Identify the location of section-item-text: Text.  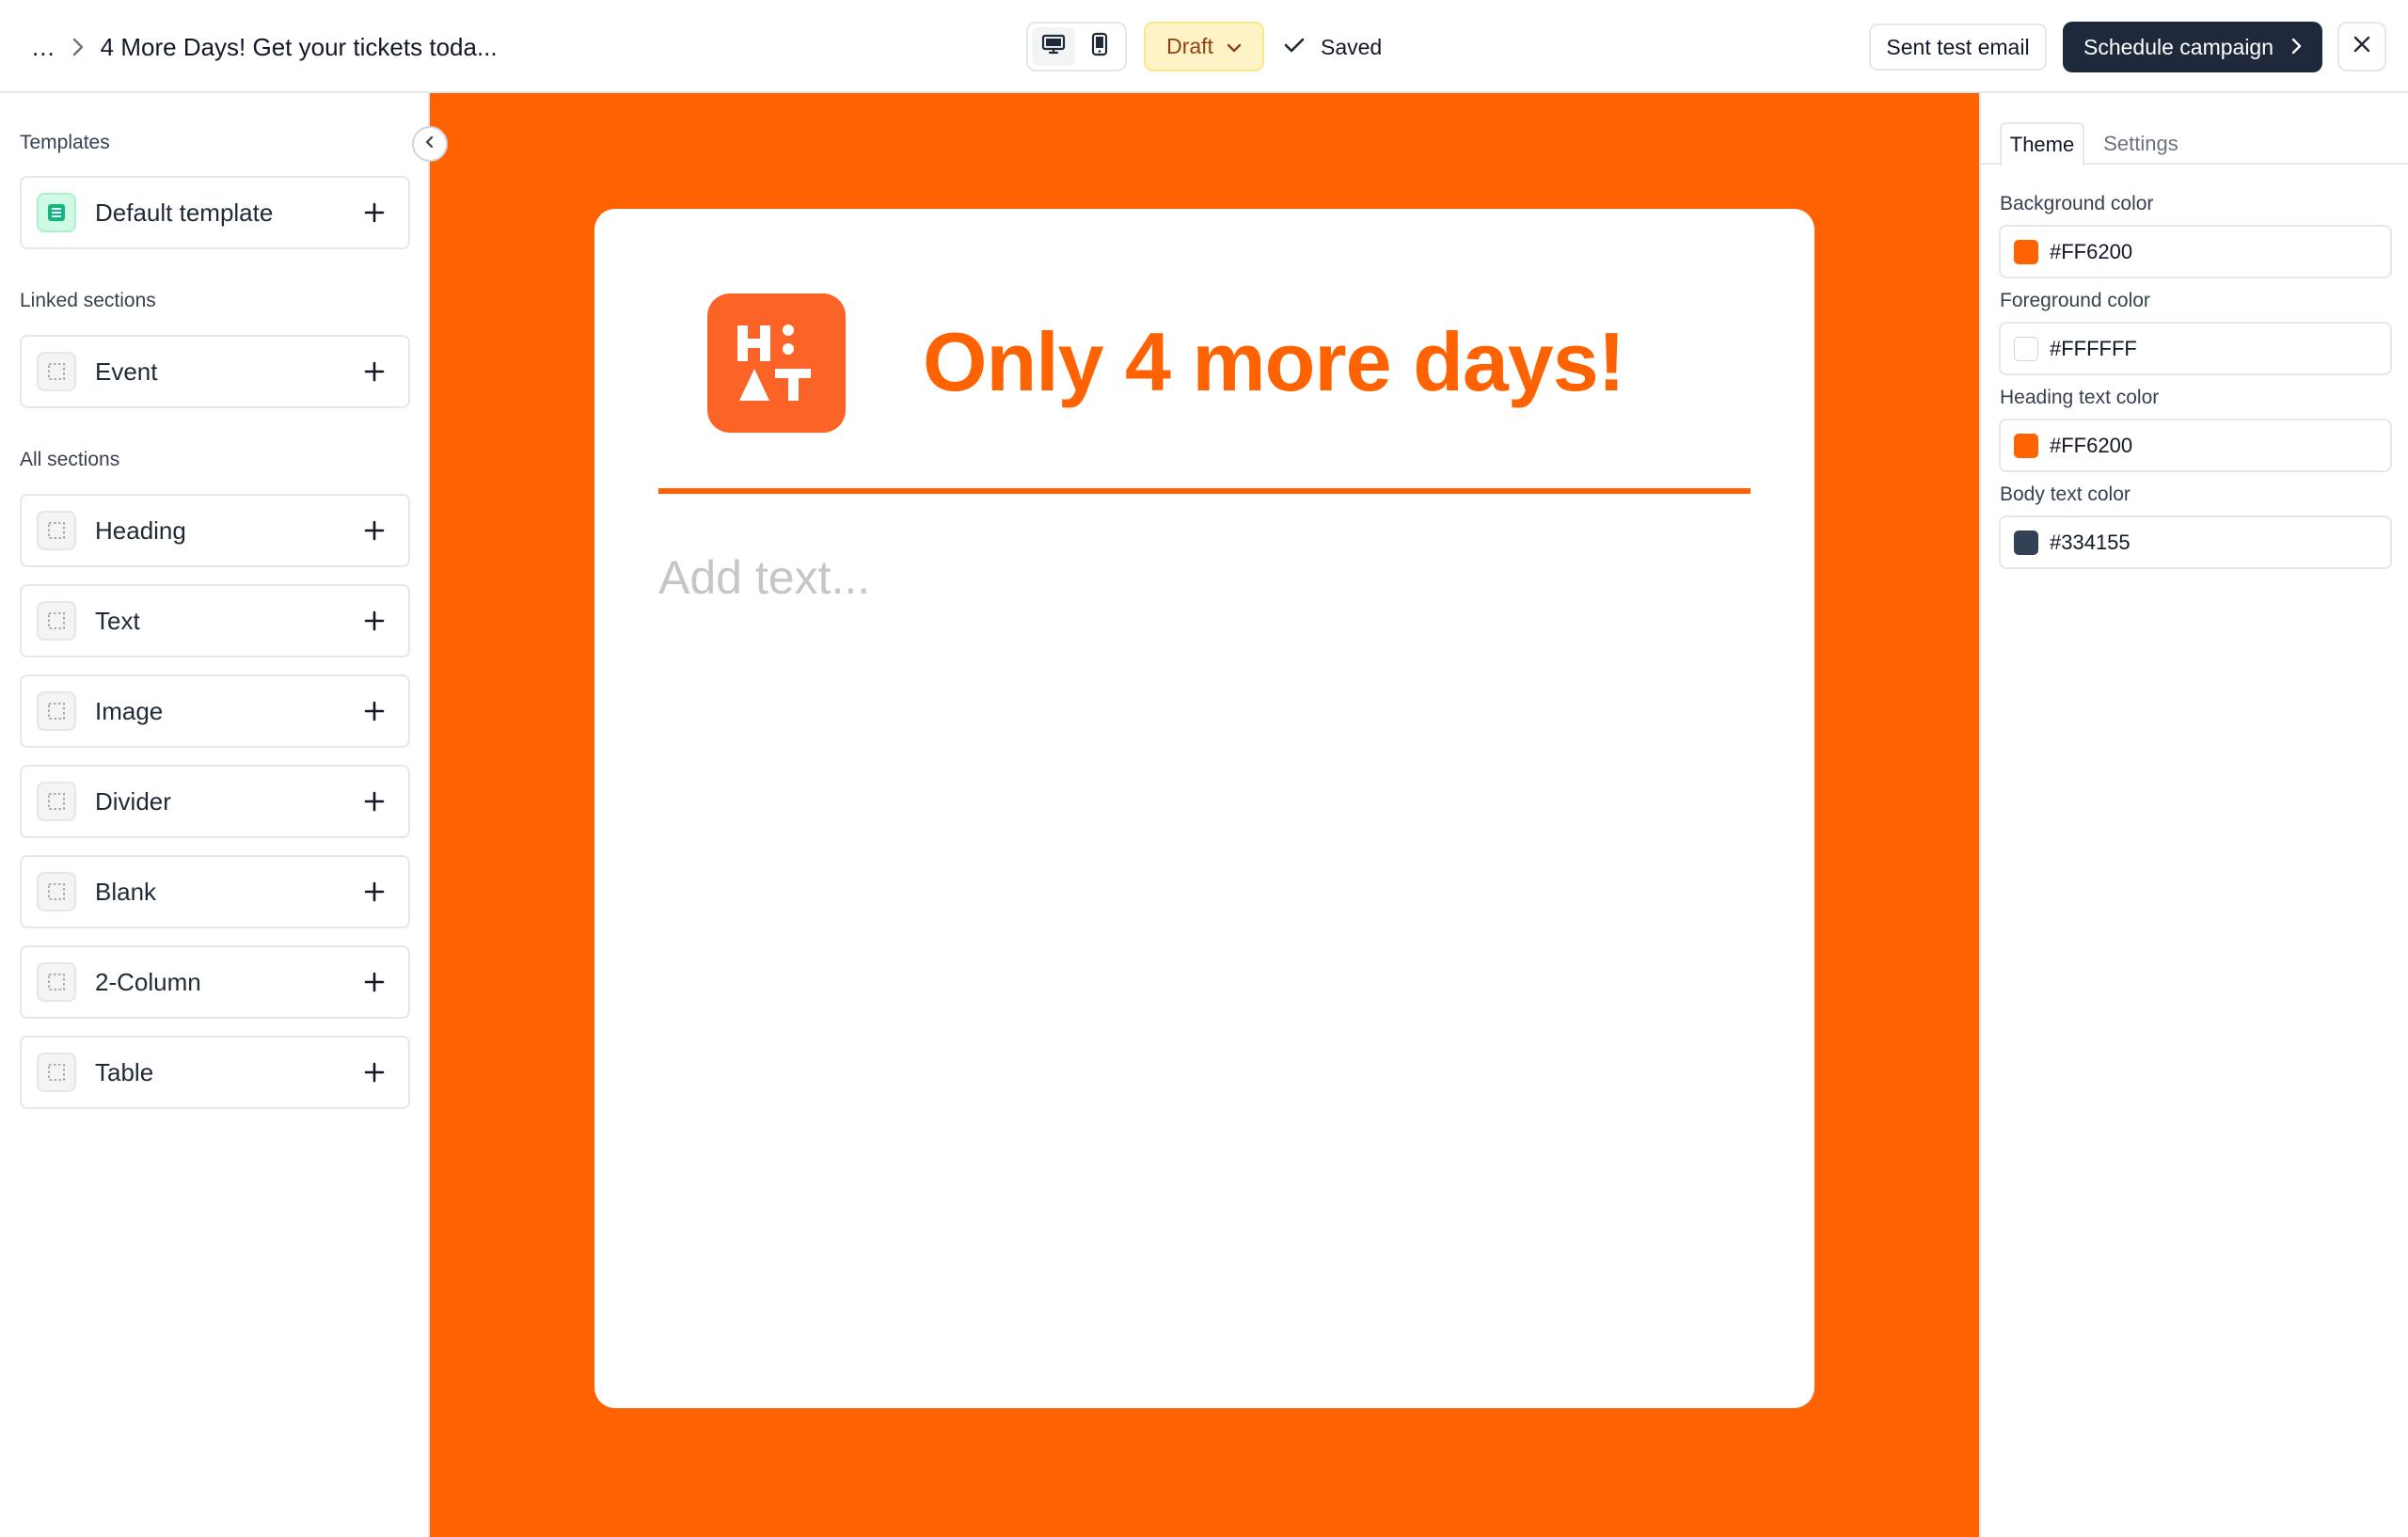
(215, 621).